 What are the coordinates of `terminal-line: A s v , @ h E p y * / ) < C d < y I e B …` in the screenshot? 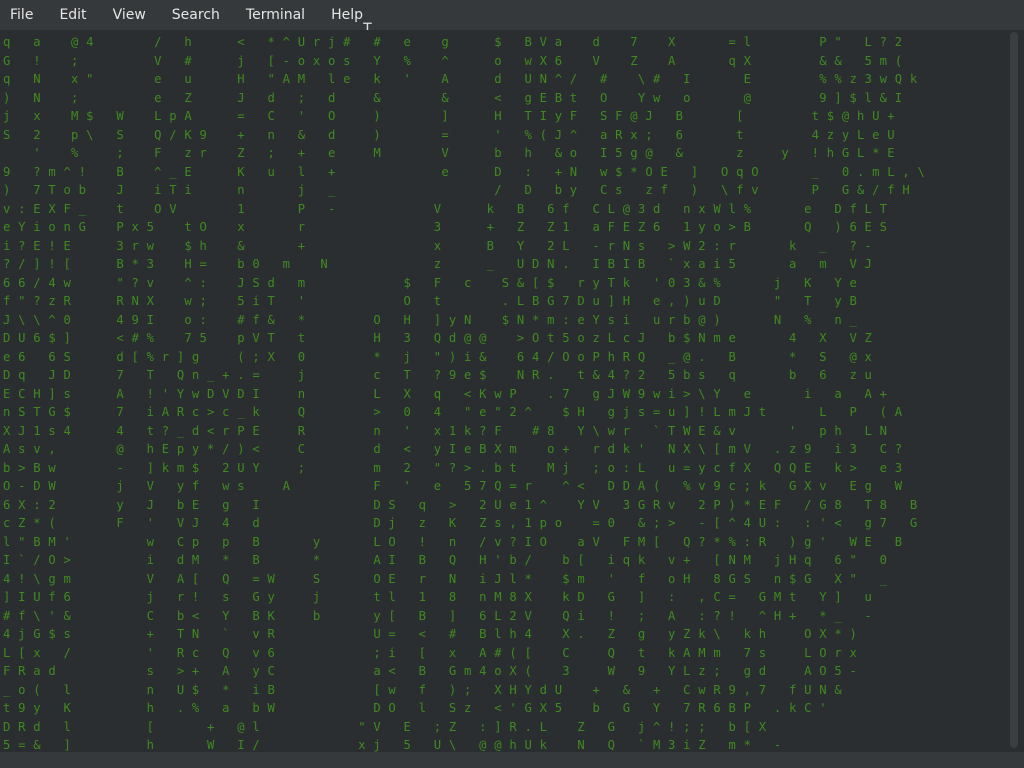 It's located at (453, 449).